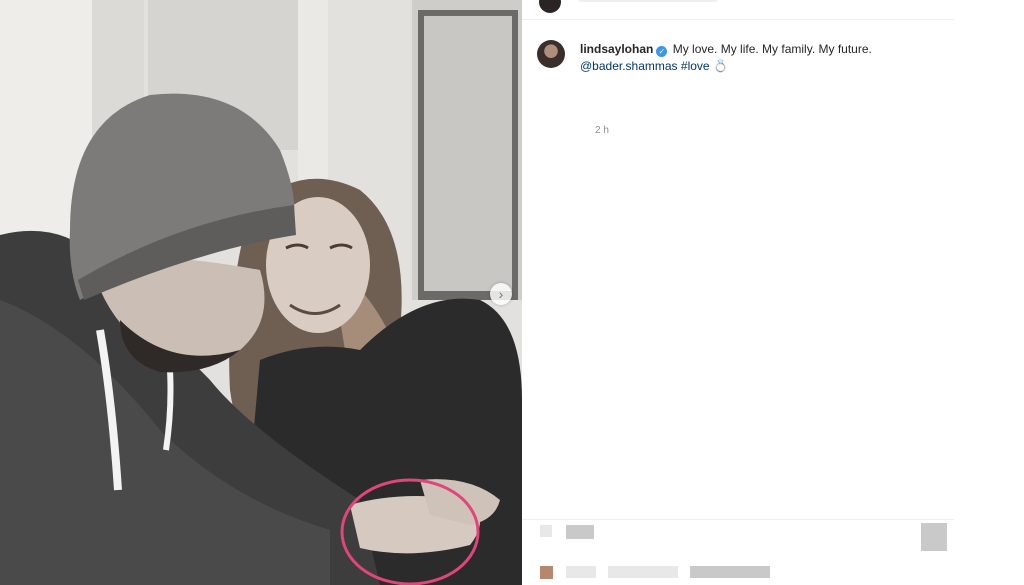 This screenshot has height=585, width=1024. I want to click on header-username-blurred, so click(648, 1).